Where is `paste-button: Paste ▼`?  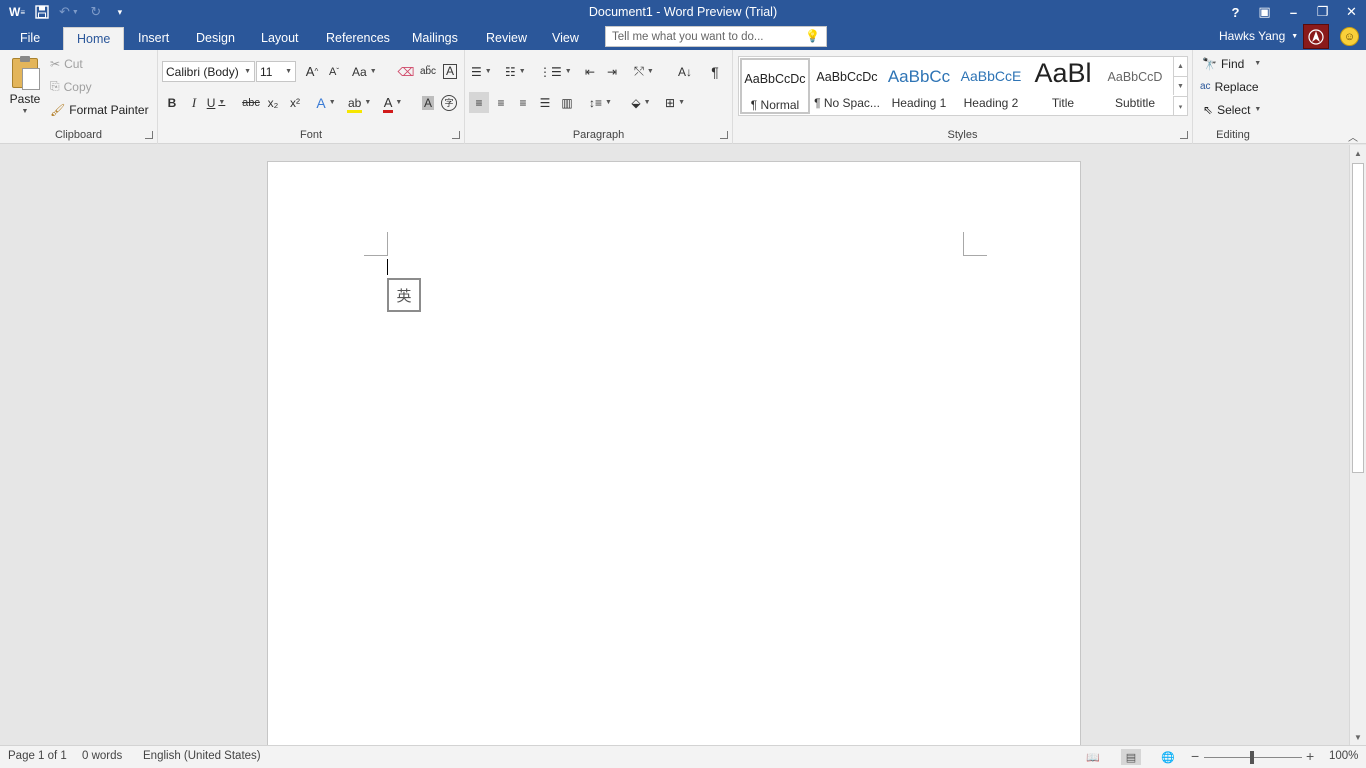
paste-button: Paste ▼ is located at coordinates (25, 88).